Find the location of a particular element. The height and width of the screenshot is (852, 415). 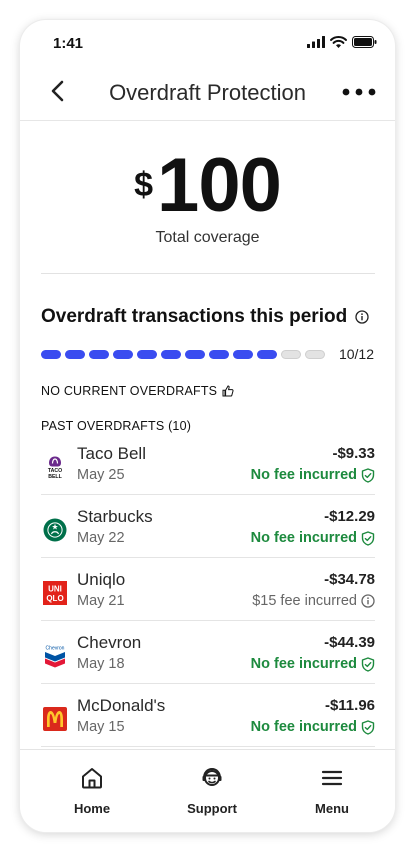

overdraft-progress-bar is located at coordinates (183, 354).